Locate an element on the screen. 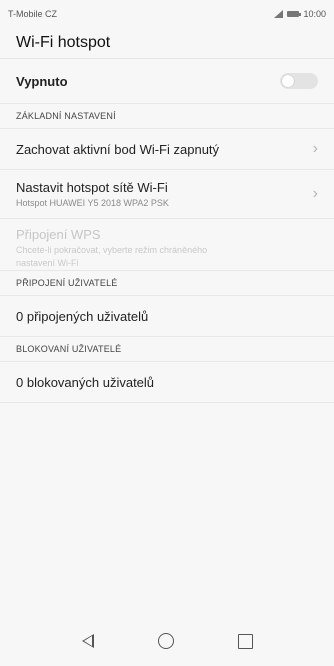 The width and height of the screenshot is (334, 666). section-basic-settings: ZÁKLADNÍ NASTAVENÍ is located at coordinates (167, 116).